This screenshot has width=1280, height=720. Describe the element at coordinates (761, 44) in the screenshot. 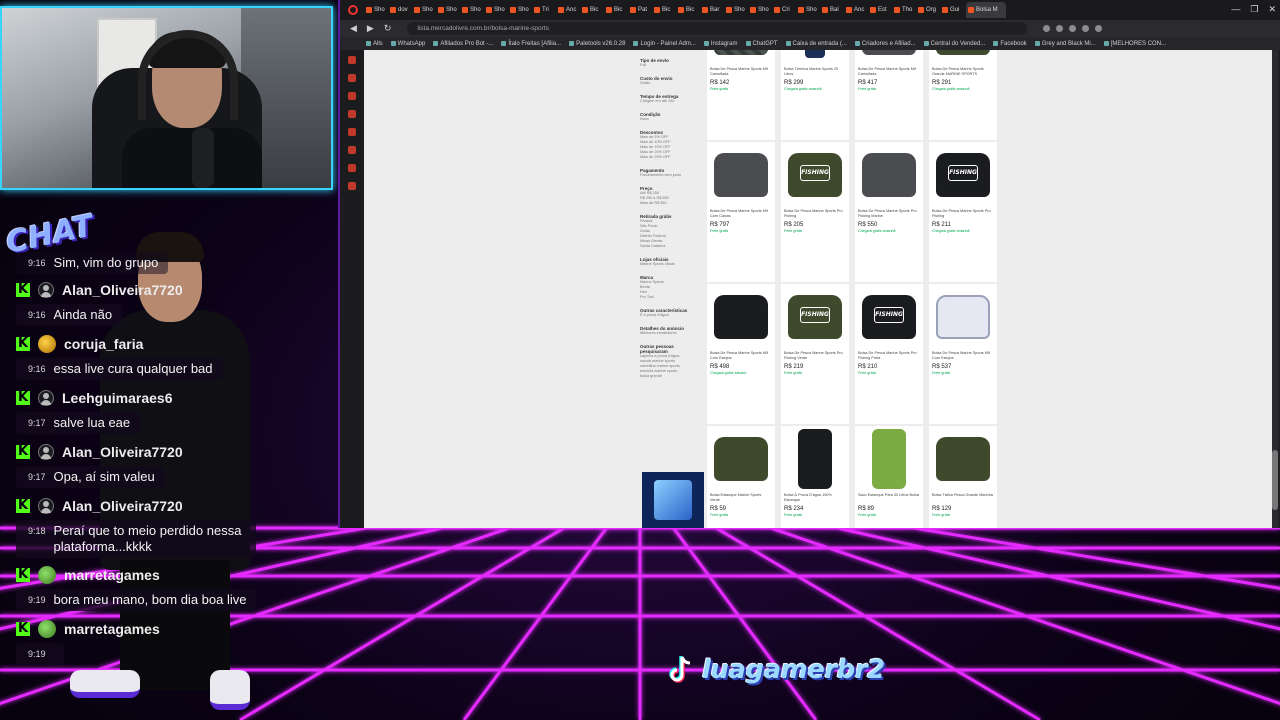

I see `bookmark-item: ChatGPT` at that location.